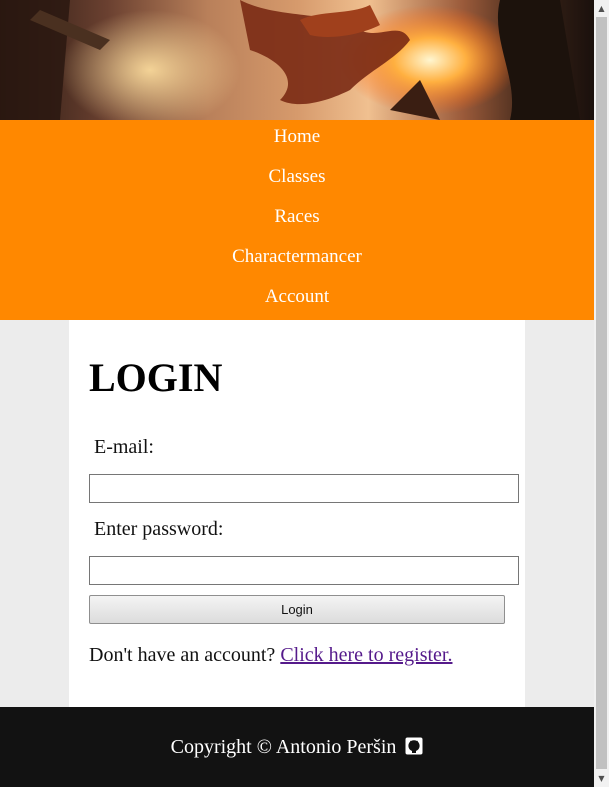 The image size is (609, 787). Describe the element at coordinates (182, 655) in the screenshot. I see `register-prompt-text: Don't have an account?` at that location.